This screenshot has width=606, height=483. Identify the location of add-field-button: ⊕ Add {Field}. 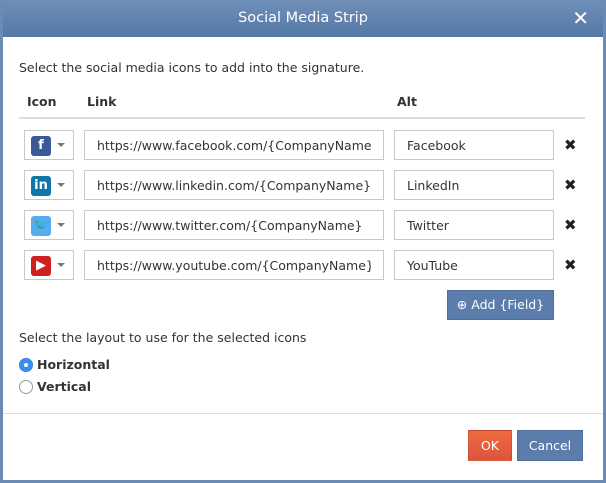
(500, 305).